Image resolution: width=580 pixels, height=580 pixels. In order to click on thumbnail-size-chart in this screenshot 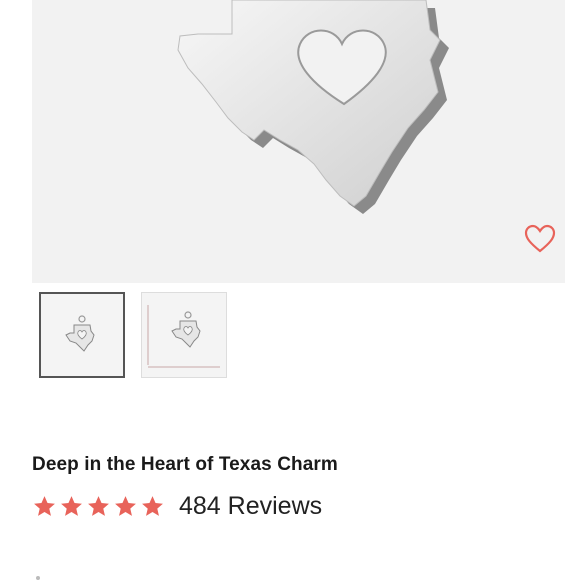, I will do `click(184, 335)`.